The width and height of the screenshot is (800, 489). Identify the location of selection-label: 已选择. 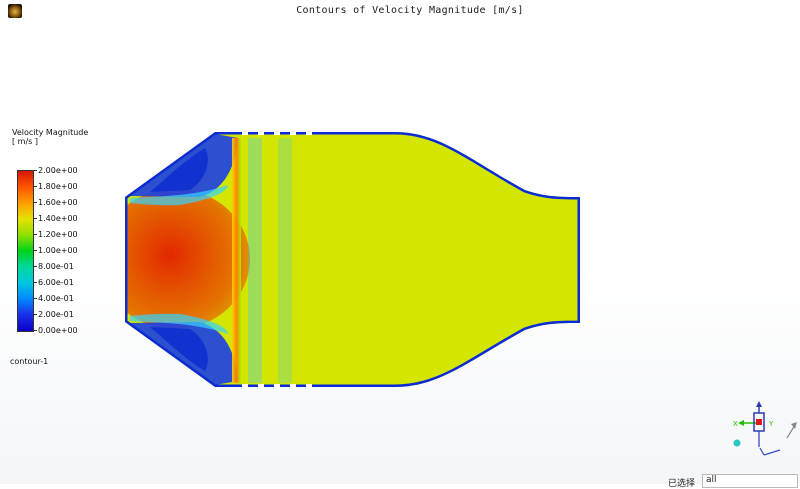
(682, 484).